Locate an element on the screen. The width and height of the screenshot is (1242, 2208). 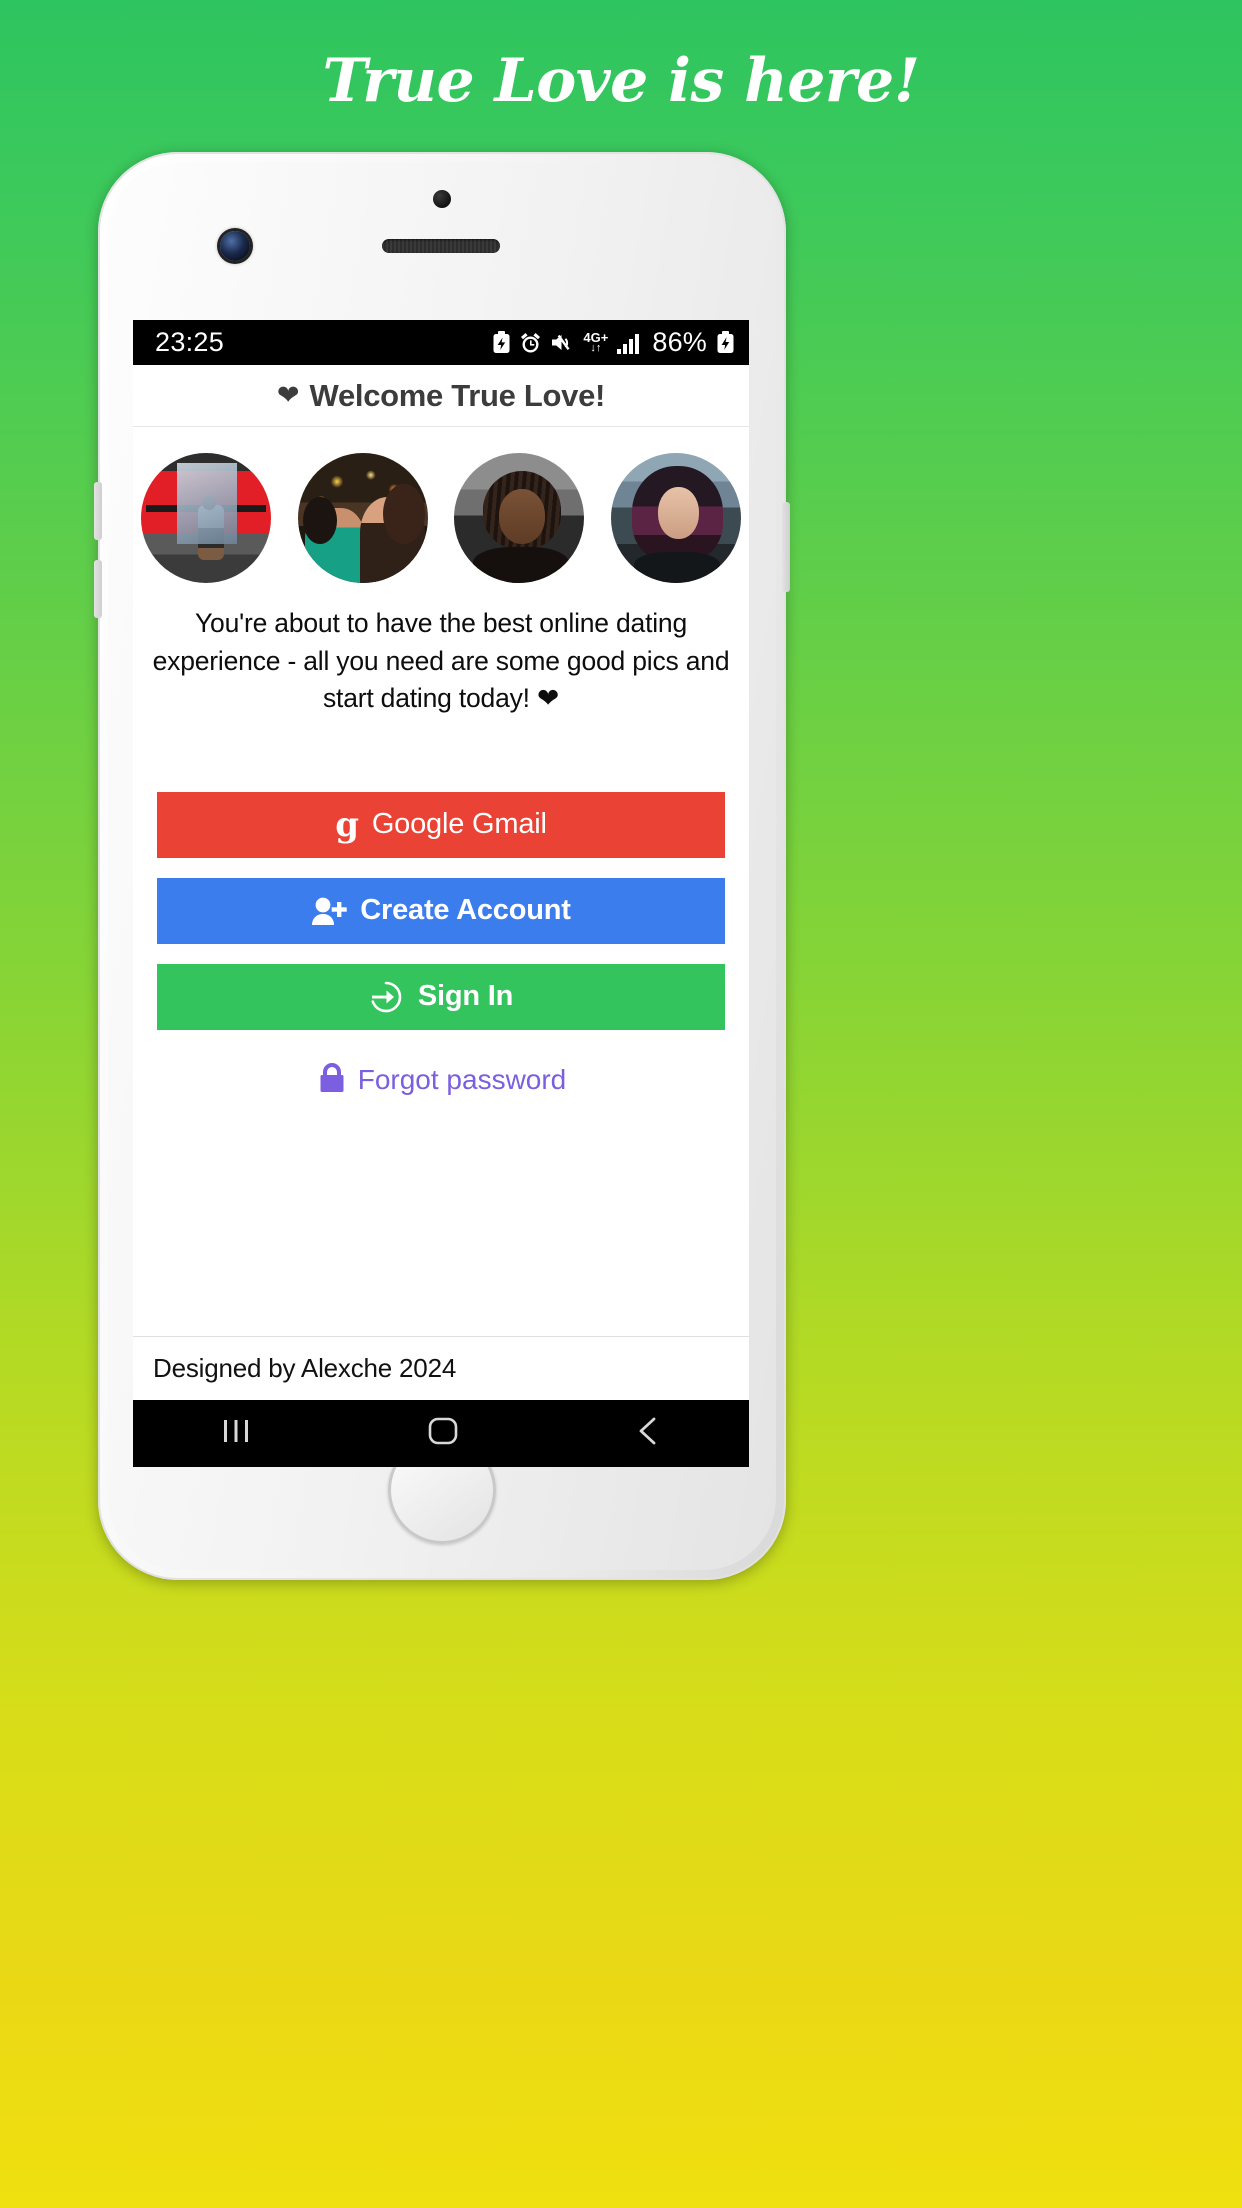
android-nav-bar is located at coordinates (441, 1433).